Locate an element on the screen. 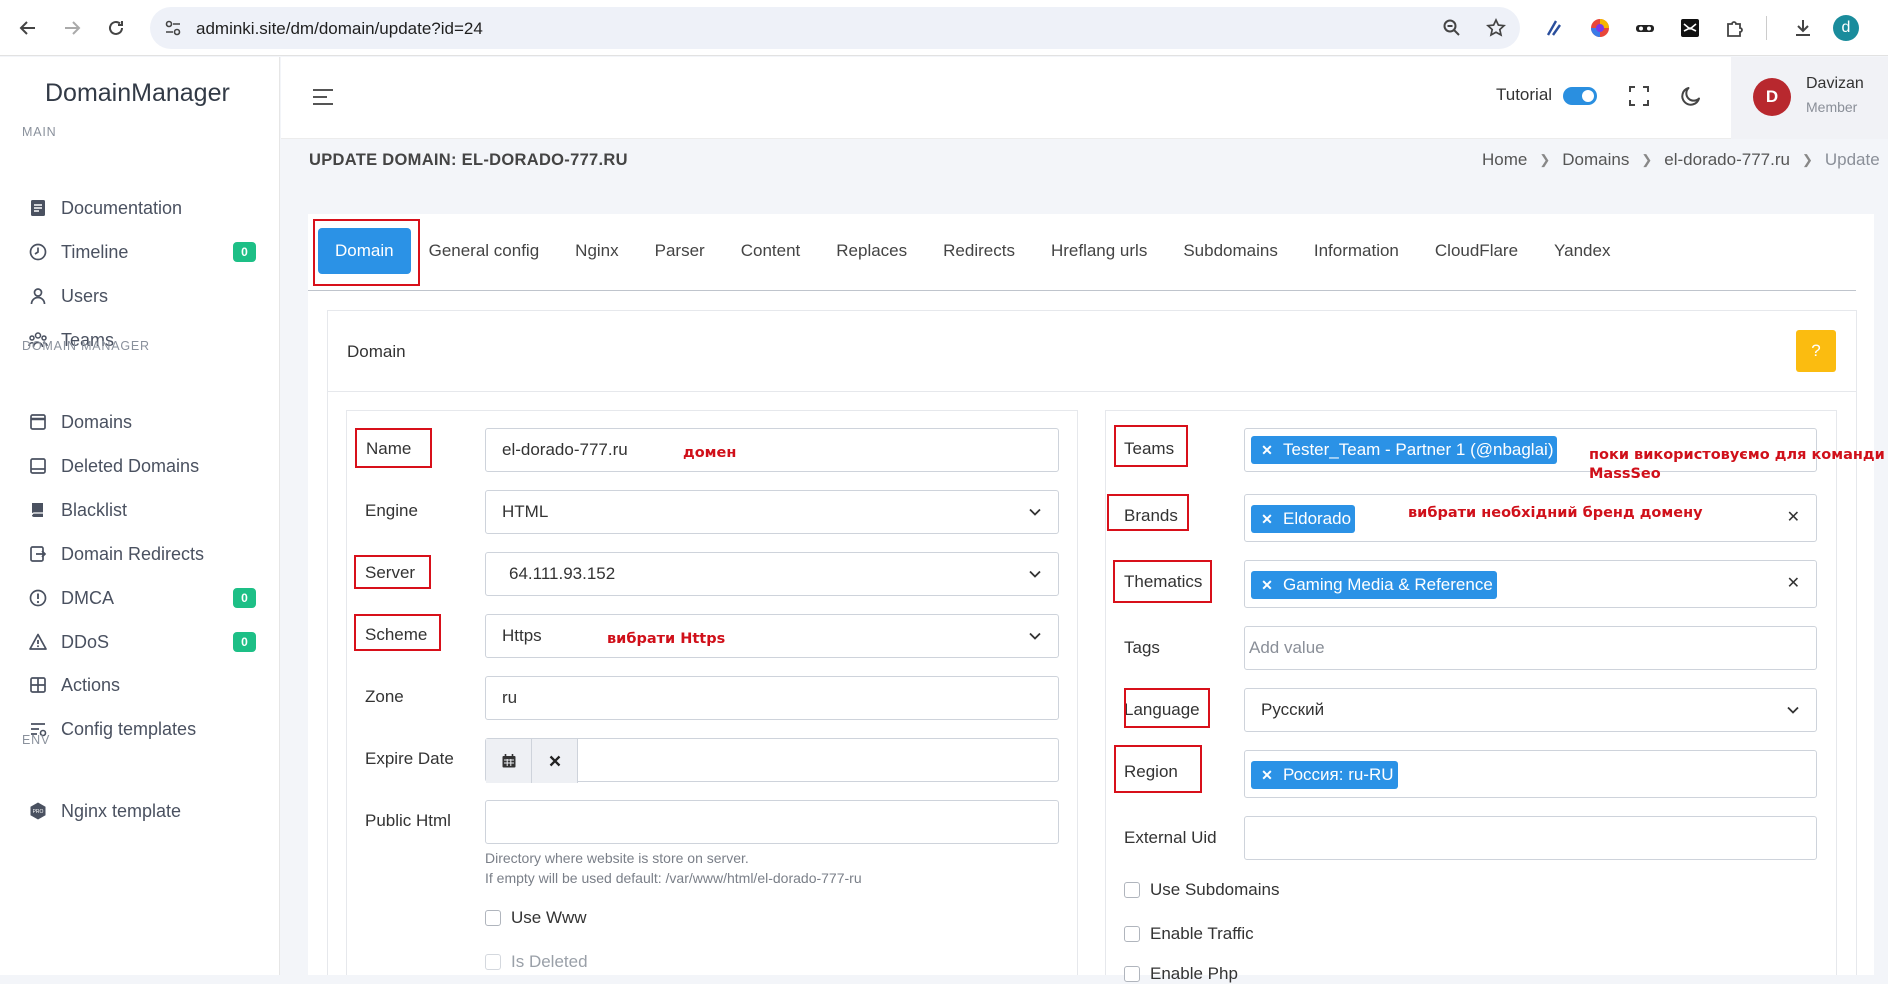 This screenshot has width=1888, height=984. is-deleted-checkbox: Is Deleted is located at coordinates (536, 962).